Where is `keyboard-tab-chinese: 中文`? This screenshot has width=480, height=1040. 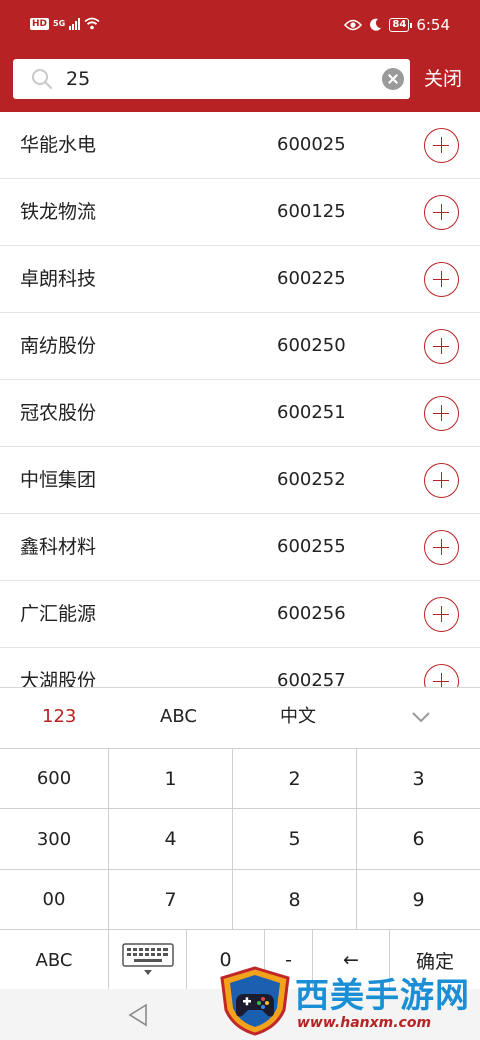 keyboard-tab-chinese: 中文 is located at coordinates (298, 717).